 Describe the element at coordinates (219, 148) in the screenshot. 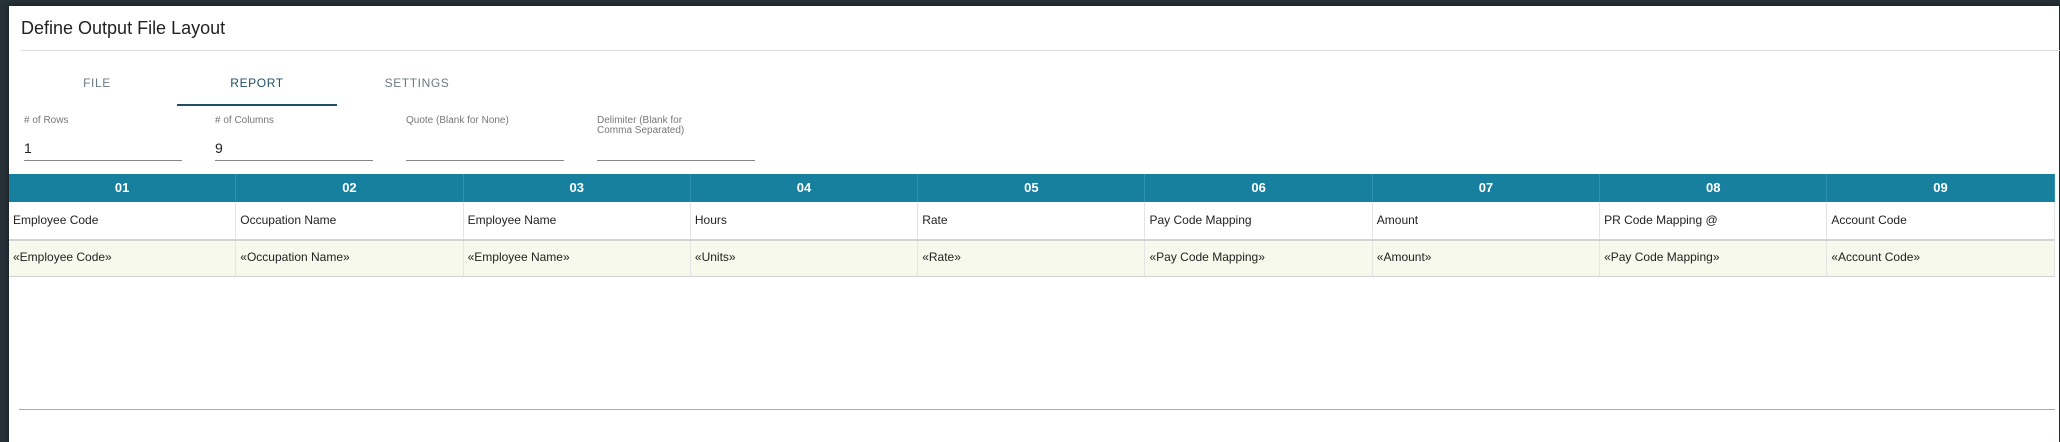

I see `columns-field-value: 9` at that location.